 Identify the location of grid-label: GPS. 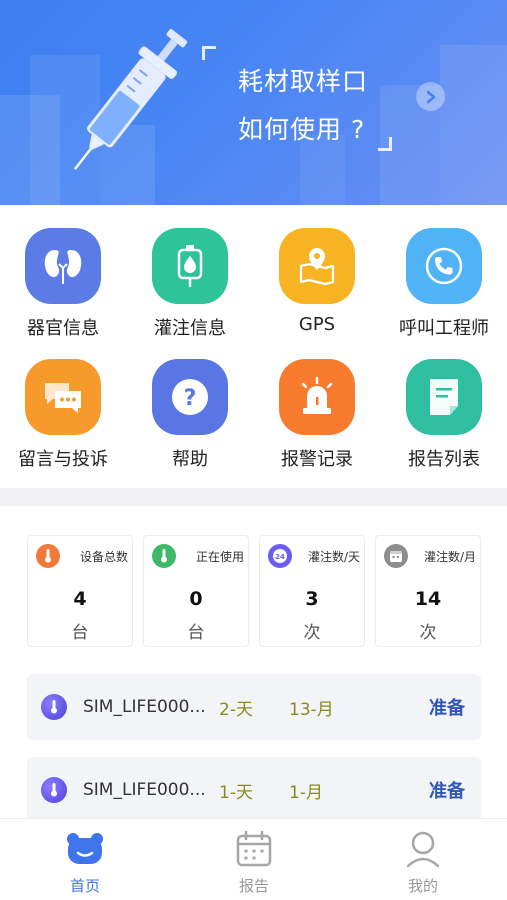
(317, 324).